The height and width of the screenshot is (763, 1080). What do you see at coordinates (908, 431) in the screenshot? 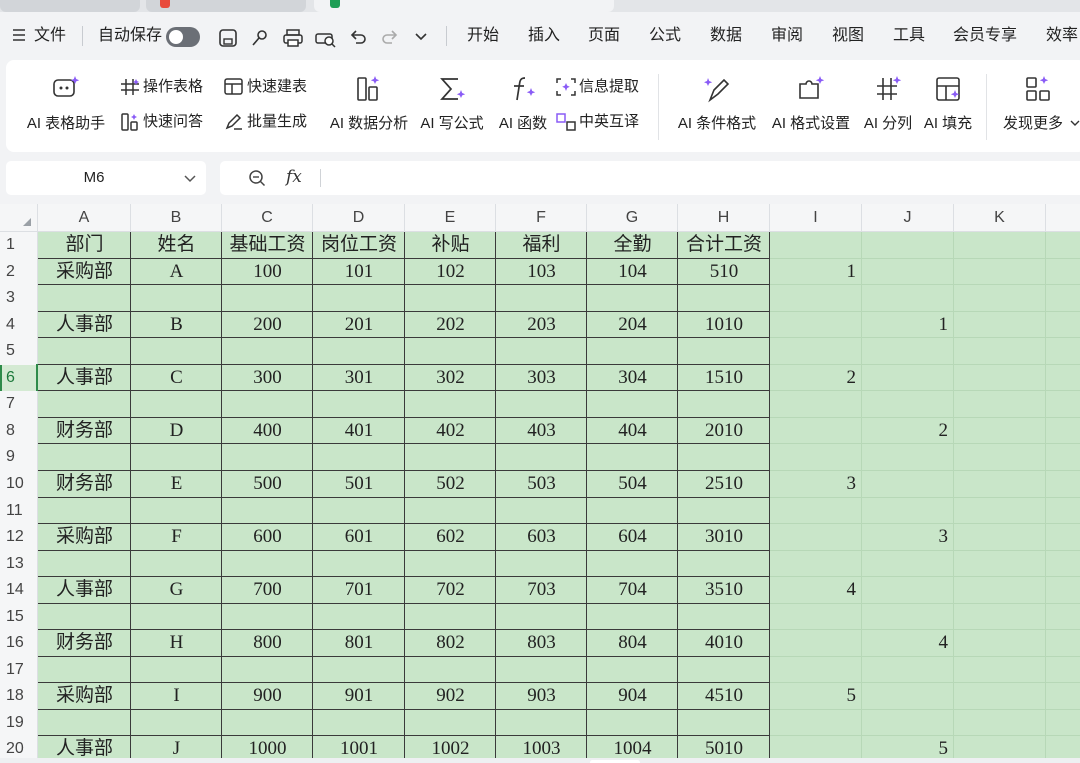
I see `helper-cell-j: 2` at bounding box center [908, 431].